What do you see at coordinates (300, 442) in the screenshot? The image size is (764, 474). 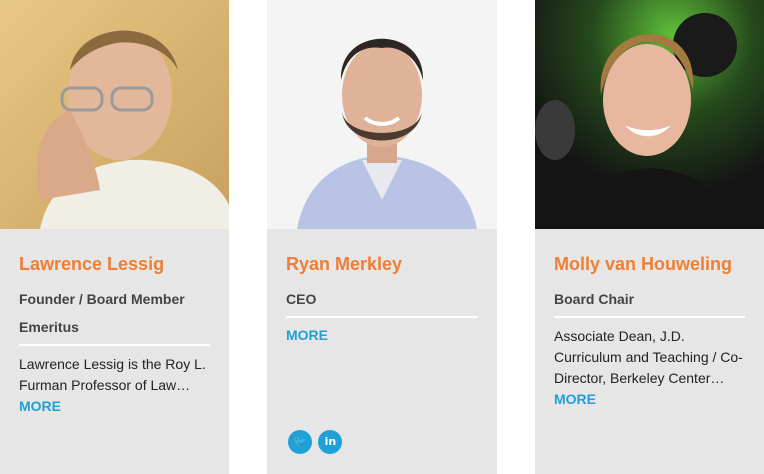 I see `twitter-icon: 🐦` at bounding box center [300, 442].